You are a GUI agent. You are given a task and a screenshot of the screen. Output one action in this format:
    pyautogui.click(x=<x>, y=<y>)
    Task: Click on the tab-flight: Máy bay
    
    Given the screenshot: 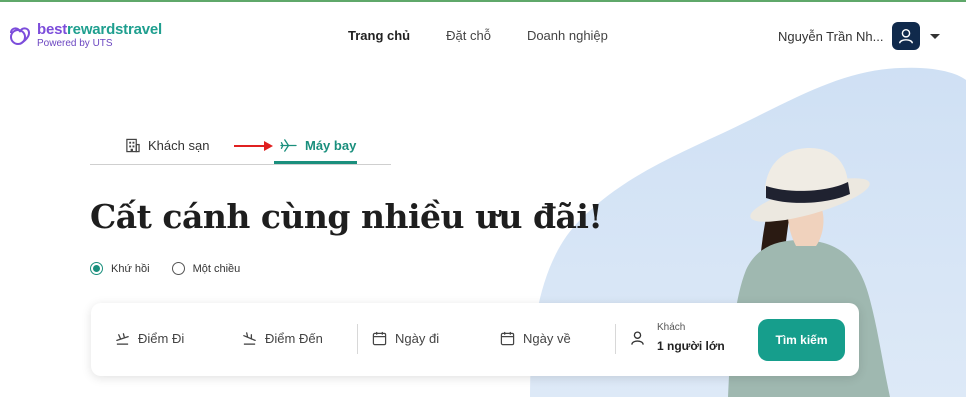 What is the action you would take?
    pyautogui.click(x=318, y=145)
    